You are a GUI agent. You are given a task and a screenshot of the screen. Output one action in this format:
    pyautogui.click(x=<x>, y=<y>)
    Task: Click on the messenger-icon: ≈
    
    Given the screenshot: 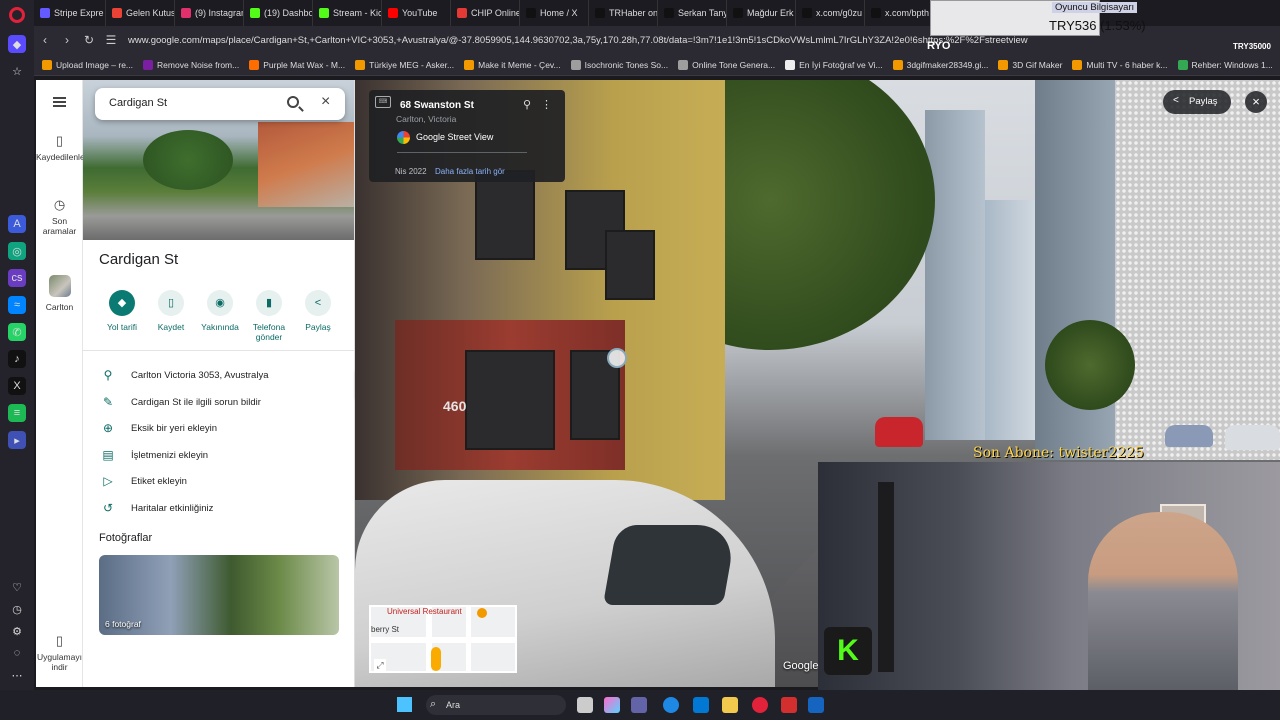 What is the action you would take?
    pyautogui.click(x=17, y=305)
    